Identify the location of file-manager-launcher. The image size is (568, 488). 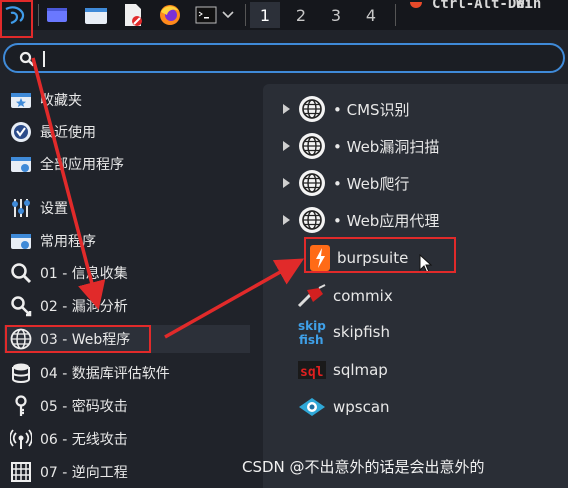
(96, 15).